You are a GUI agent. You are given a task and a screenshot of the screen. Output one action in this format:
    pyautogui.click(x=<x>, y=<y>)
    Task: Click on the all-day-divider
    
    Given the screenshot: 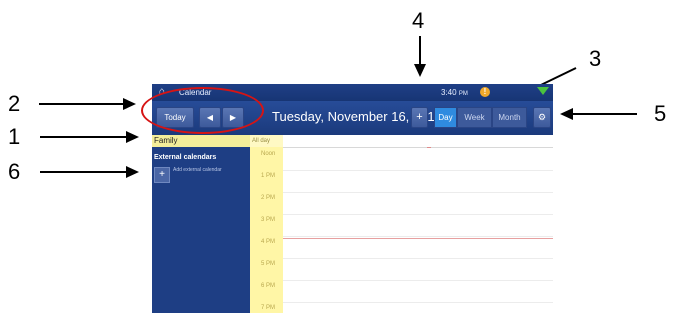 What is the action you would take?
    pyautogui.click(x=418, y=147)
    